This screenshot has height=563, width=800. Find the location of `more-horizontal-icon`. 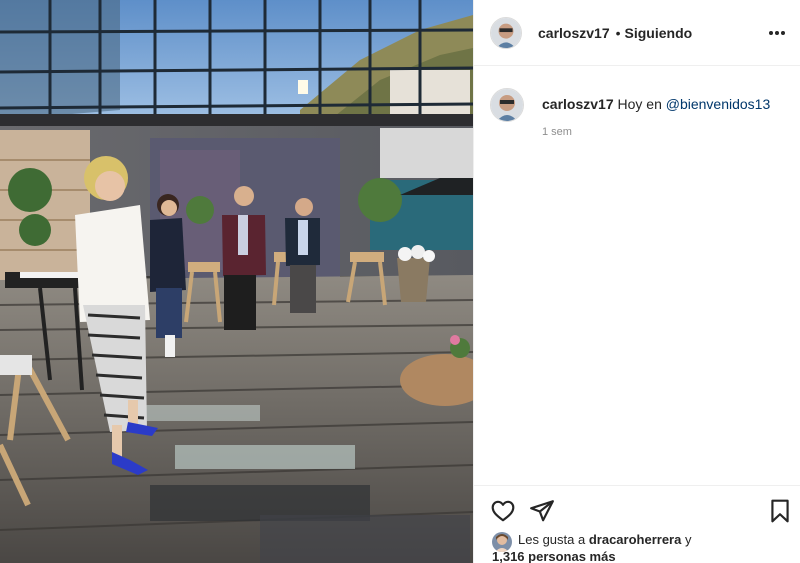

more-horizontal-icon is located at coordinates (777, 33).